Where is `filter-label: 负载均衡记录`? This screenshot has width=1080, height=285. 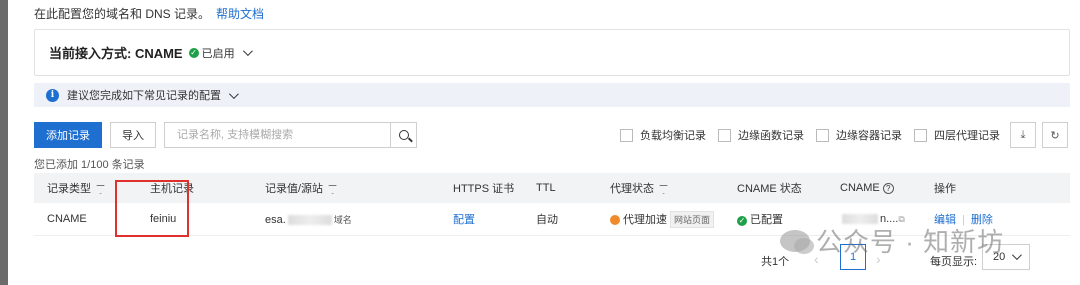
filter-label: 负载均衡记录 is located at coordinates (673, 136).